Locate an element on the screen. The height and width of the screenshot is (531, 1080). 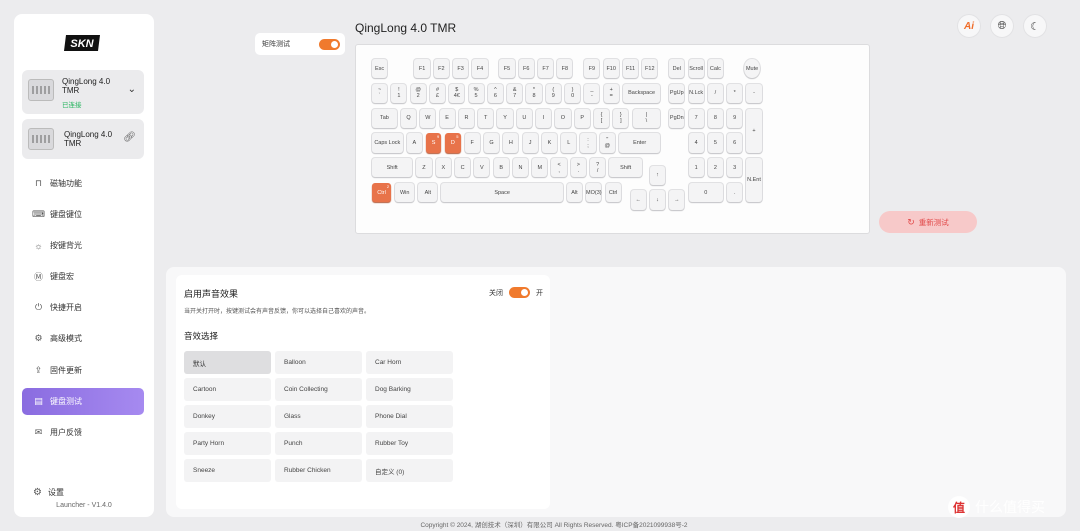
sidebar-item-5: ⚙ 高级模式 is located at coordinates (83, 338).